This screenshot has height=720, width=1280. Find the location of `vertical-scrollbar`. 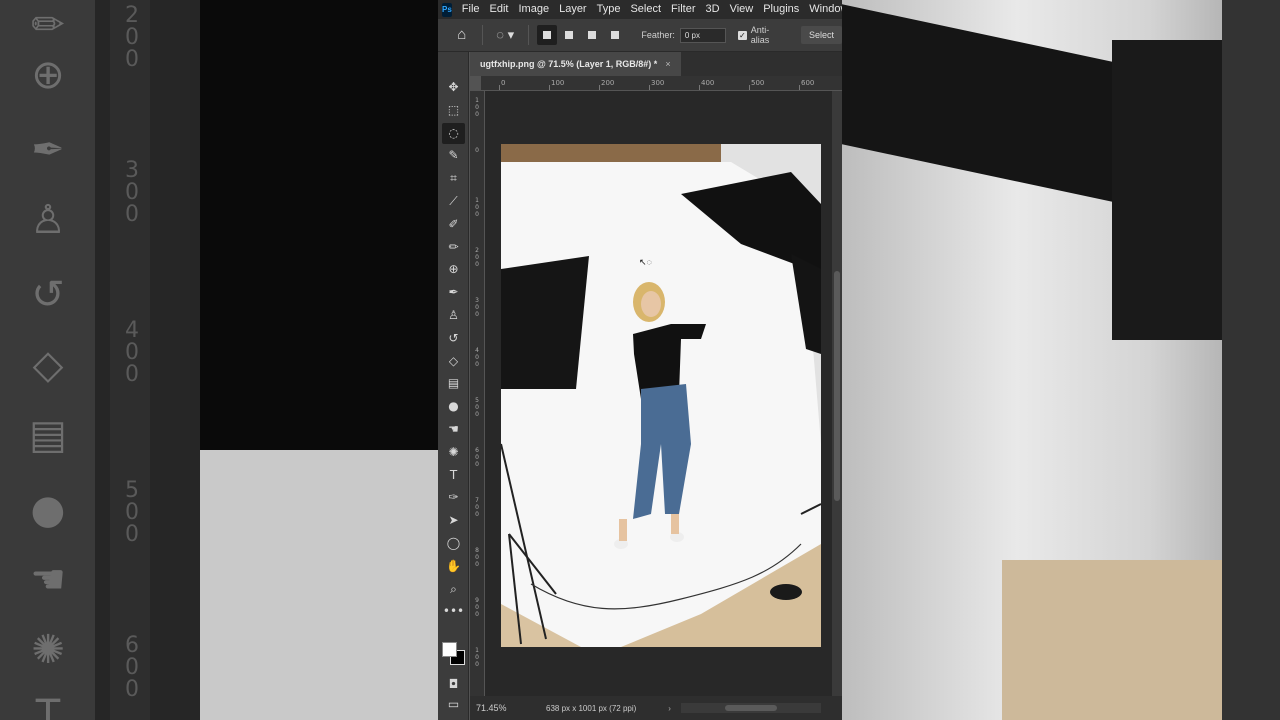

vertical-scrollbar is located at coordinates (837, 393).